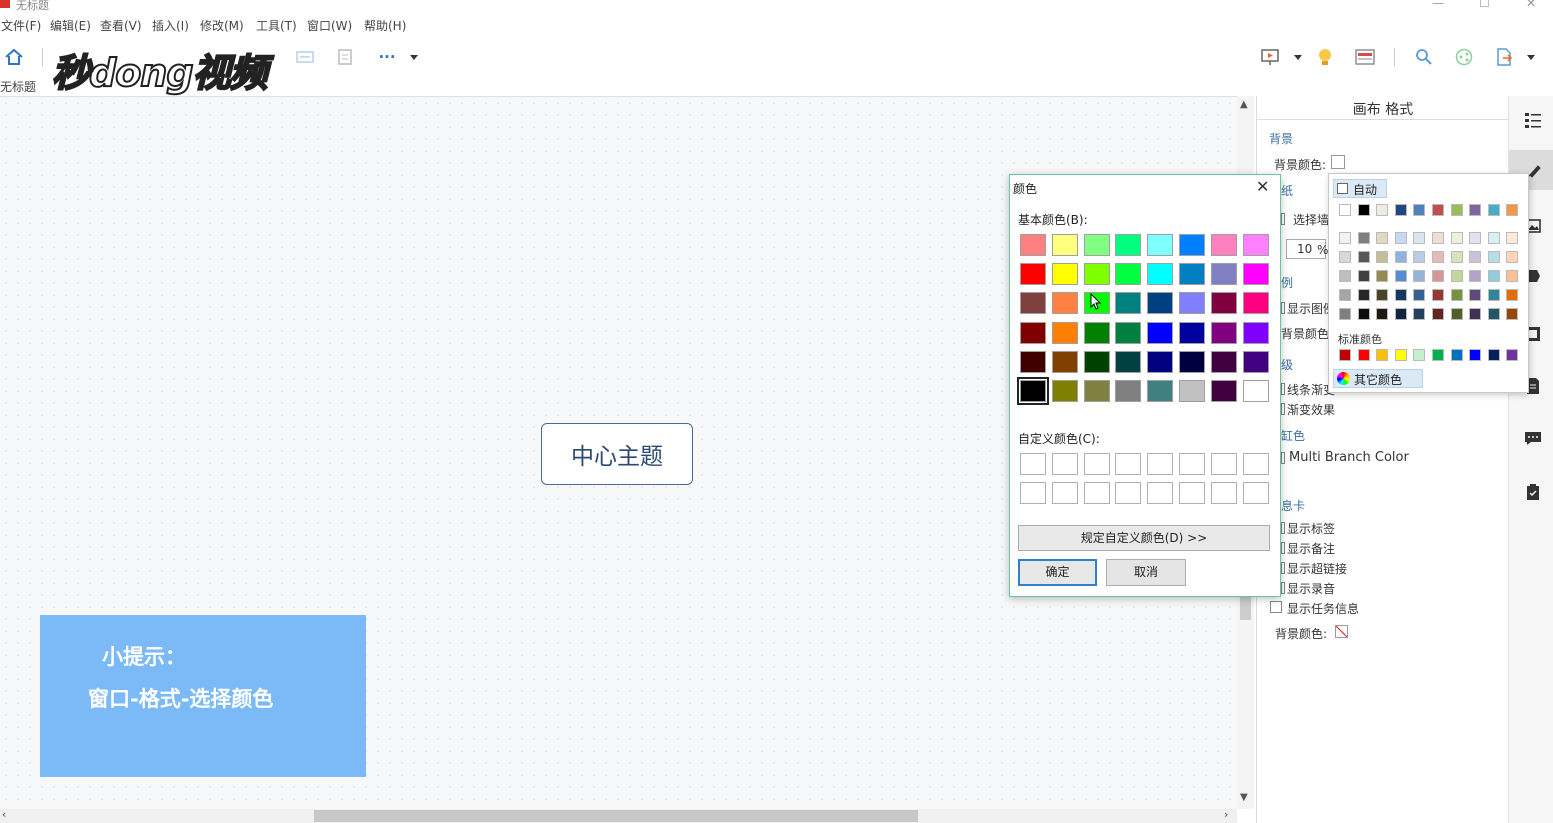  What do you see at coordinates (70, 25) in the screenshot?
I see `menu-edit: 编辑(E)` at bounding box center [70, 25].